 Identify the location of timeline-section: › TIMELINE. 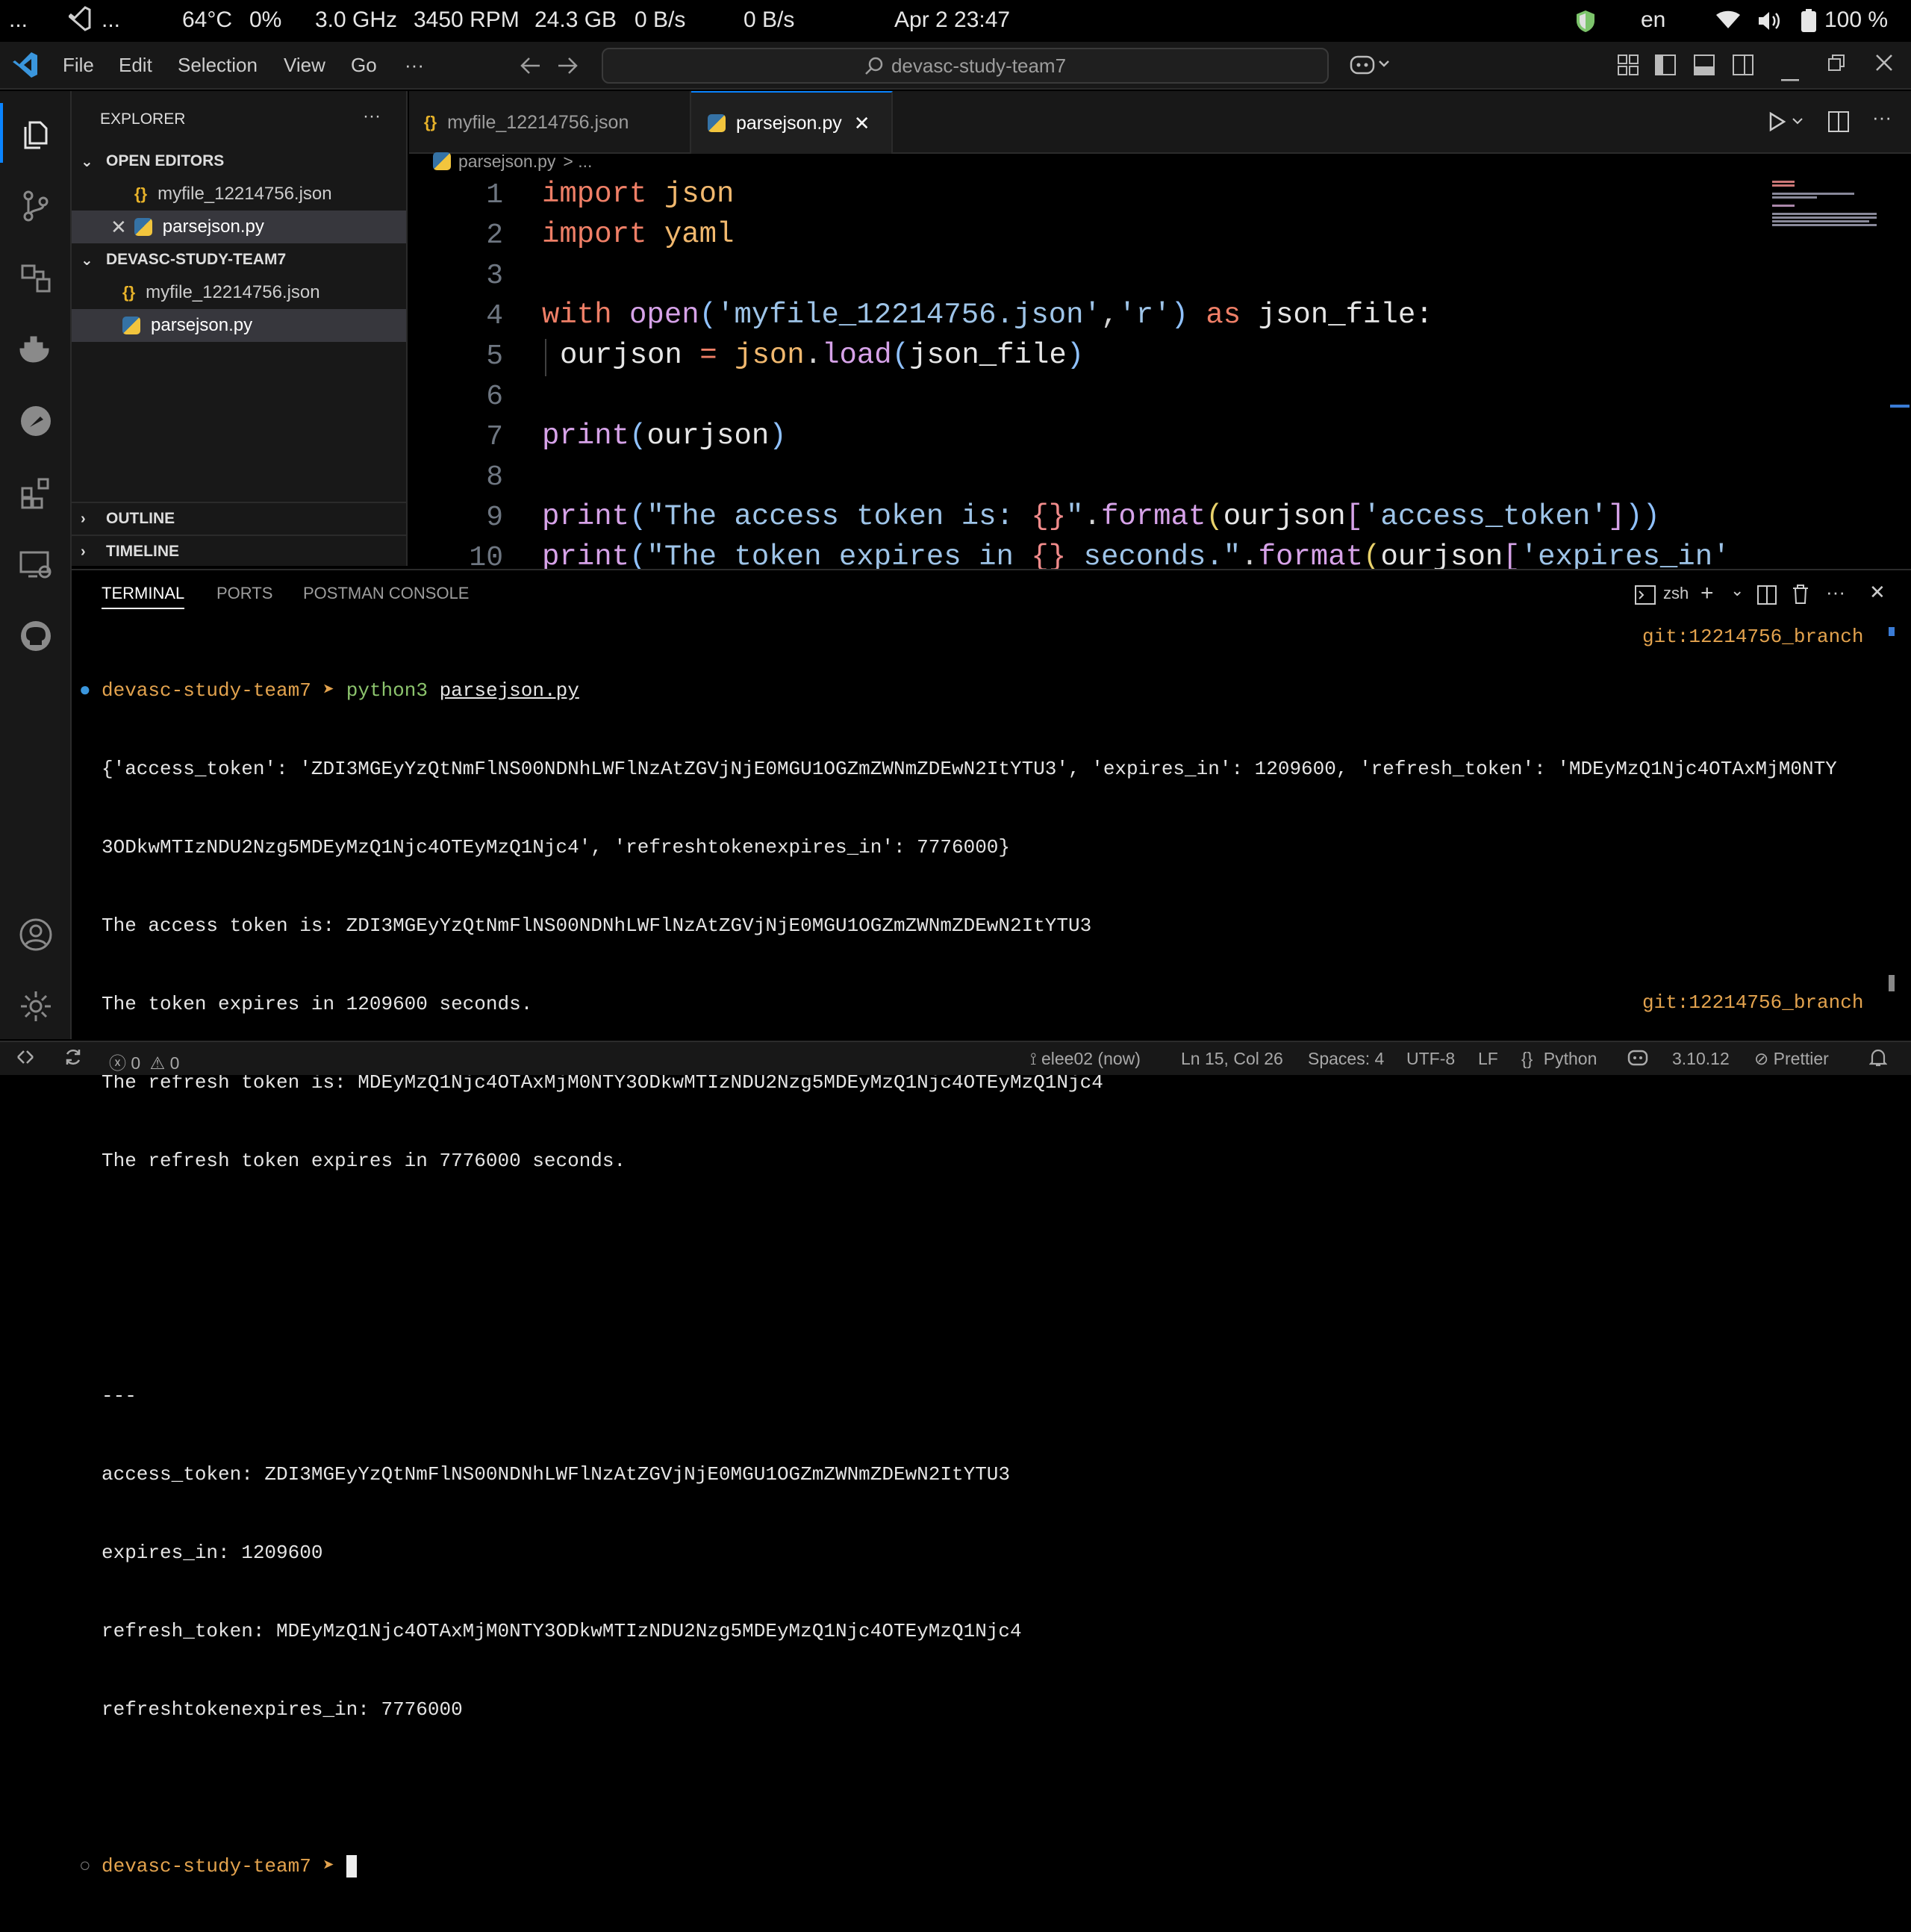
(239, 551).